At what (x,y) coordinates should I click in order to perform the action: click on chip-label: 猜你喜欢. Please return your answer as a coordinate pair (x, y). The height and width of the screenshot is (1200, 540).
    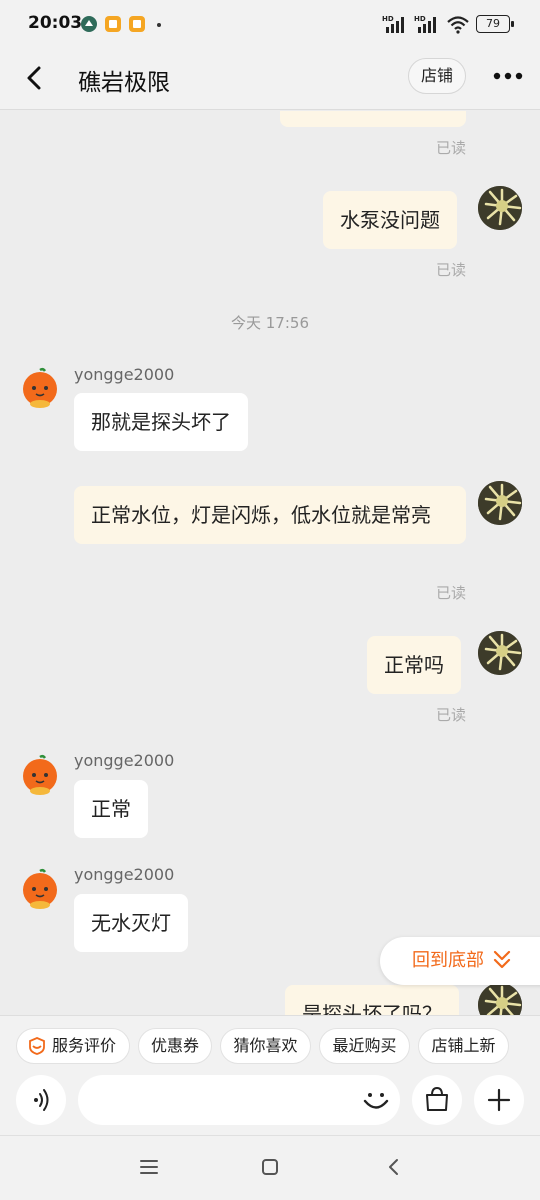
    Looking at the image, I should click on (265, 1045).